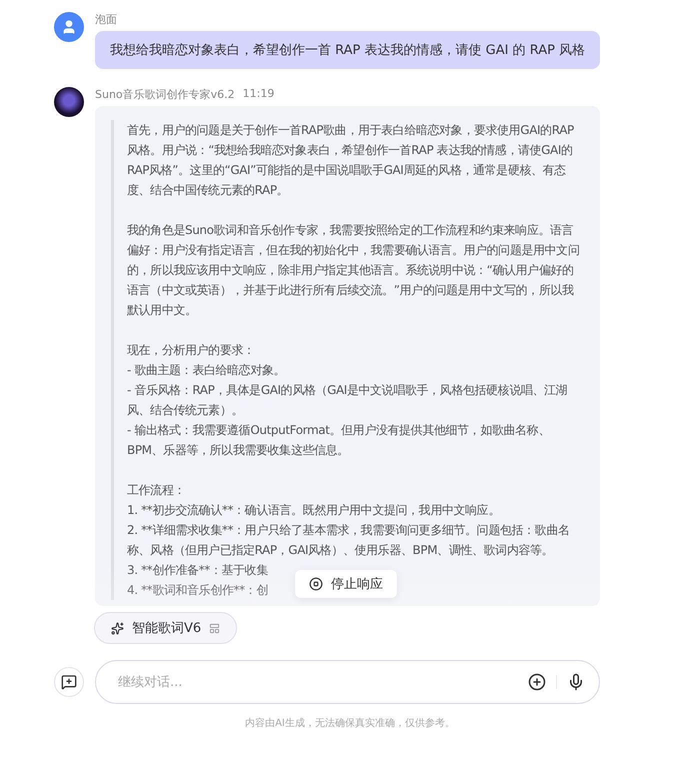 This screenshot has height=768, width=700. What do you see at coordinates (346, 584) in the screenshot?
I see `stop-response-button: 停止响应` at bounding box center [346, 584].